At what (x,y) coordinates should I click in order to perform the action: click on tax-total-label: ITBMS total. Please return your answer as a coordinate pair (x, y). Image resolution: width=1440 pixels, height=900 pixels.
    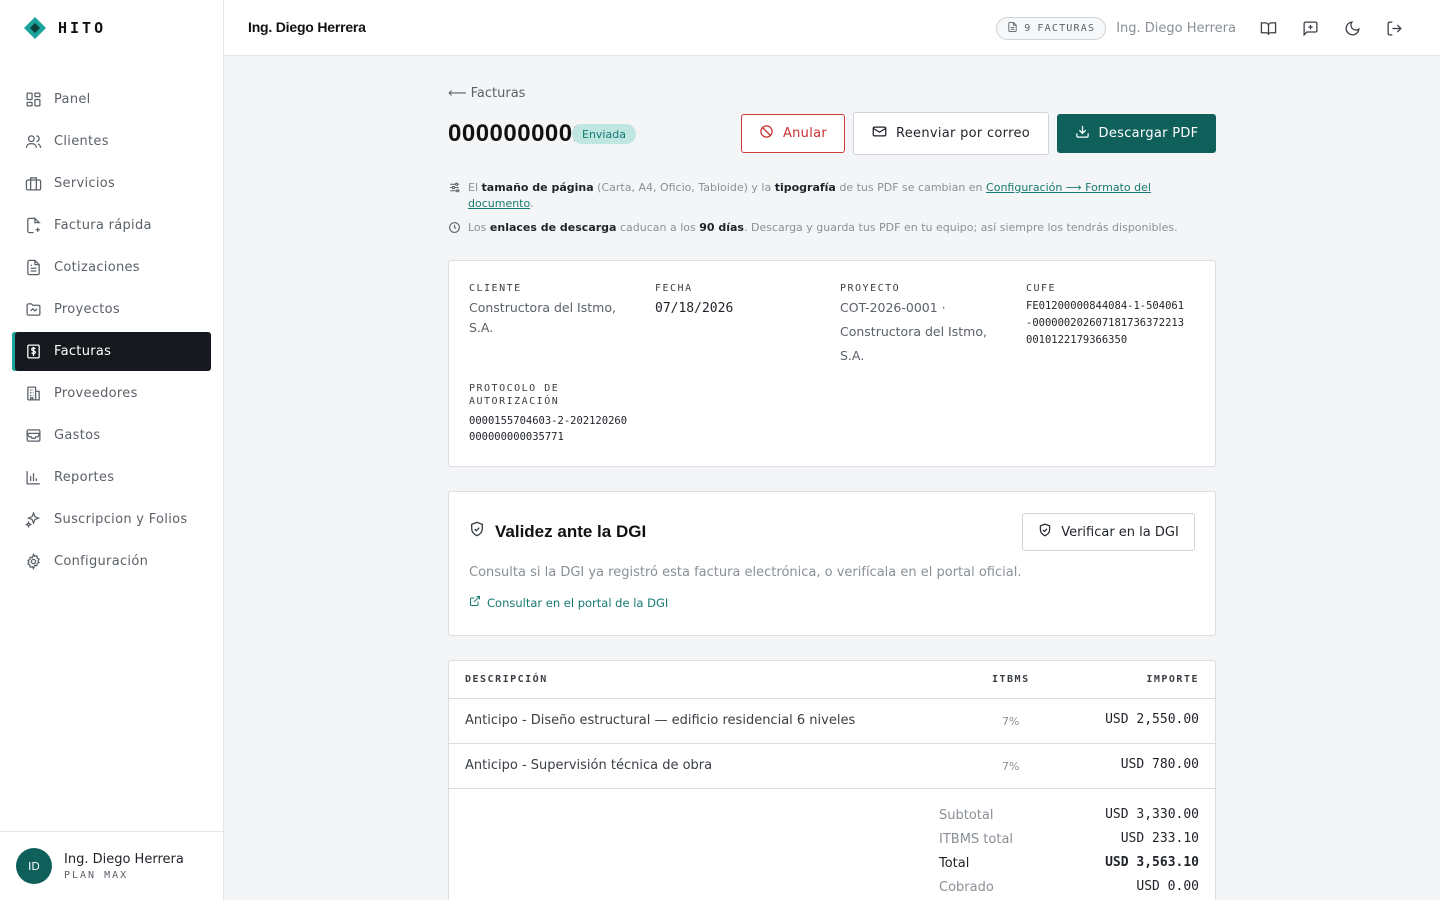
    Looking at the image, I should click on (976, 839).